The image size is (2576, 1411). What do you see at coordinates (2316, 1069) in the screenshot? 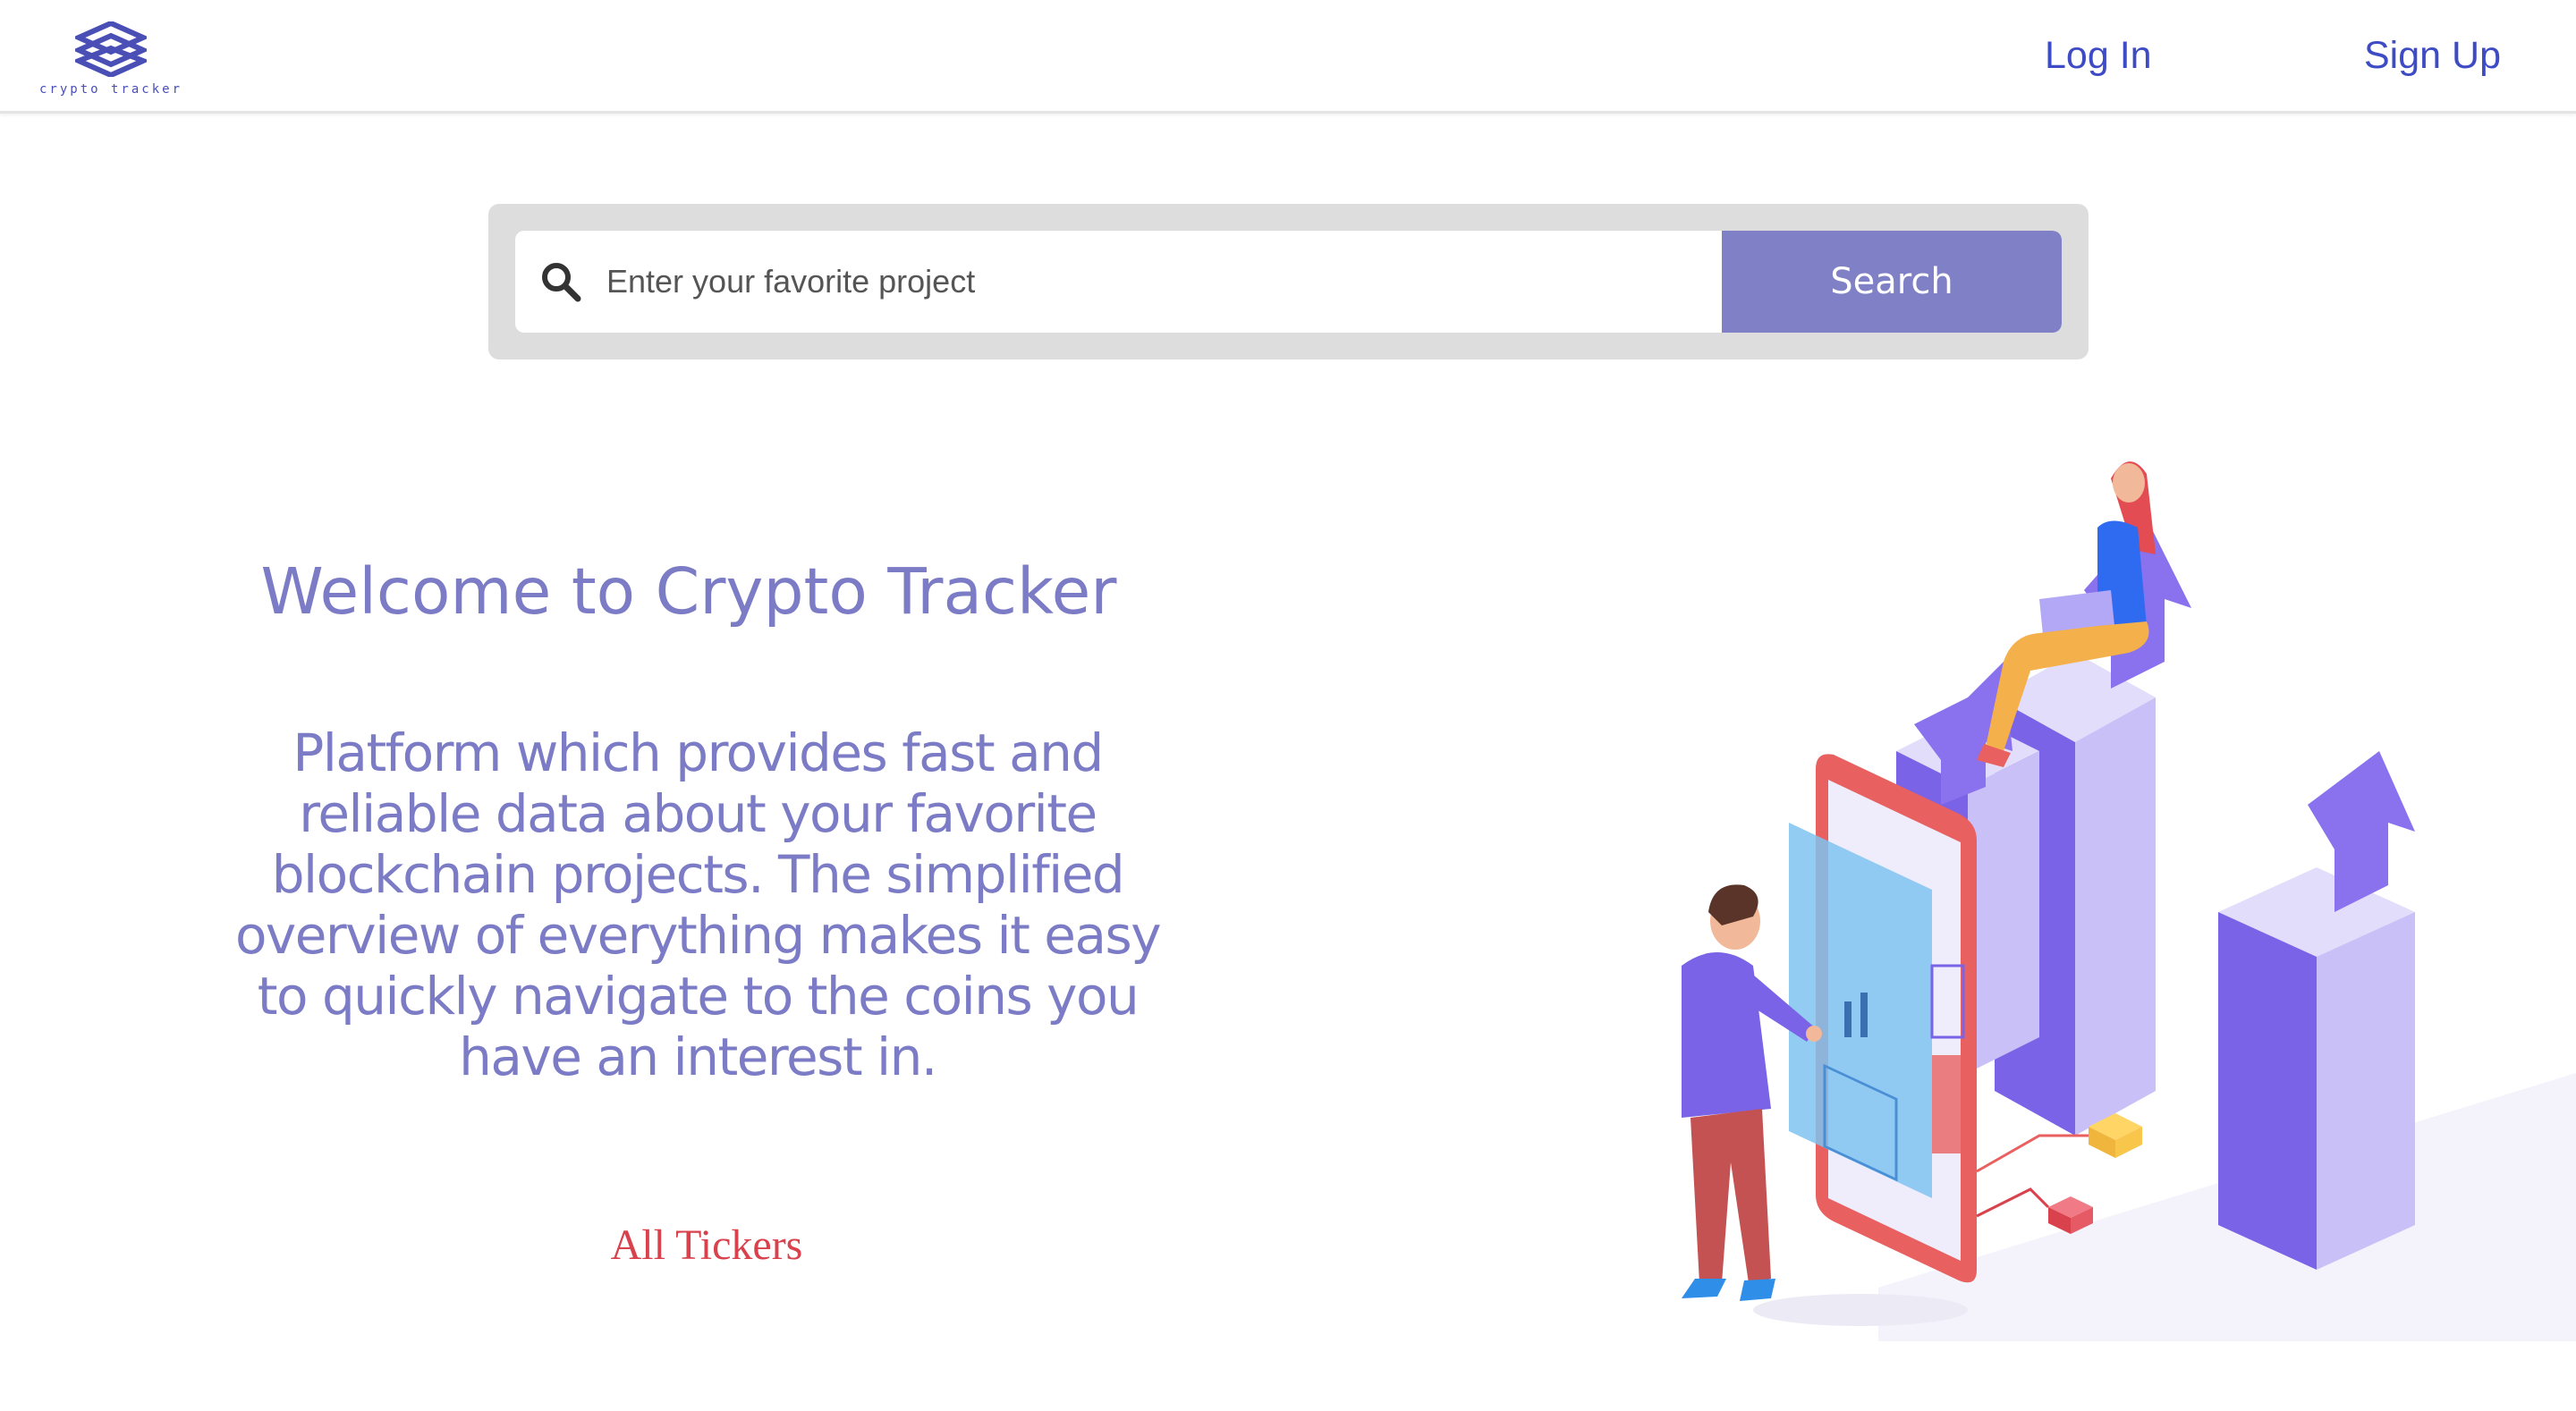
I see `bar-chart-column-right` at bounding box center [2316, 1069].